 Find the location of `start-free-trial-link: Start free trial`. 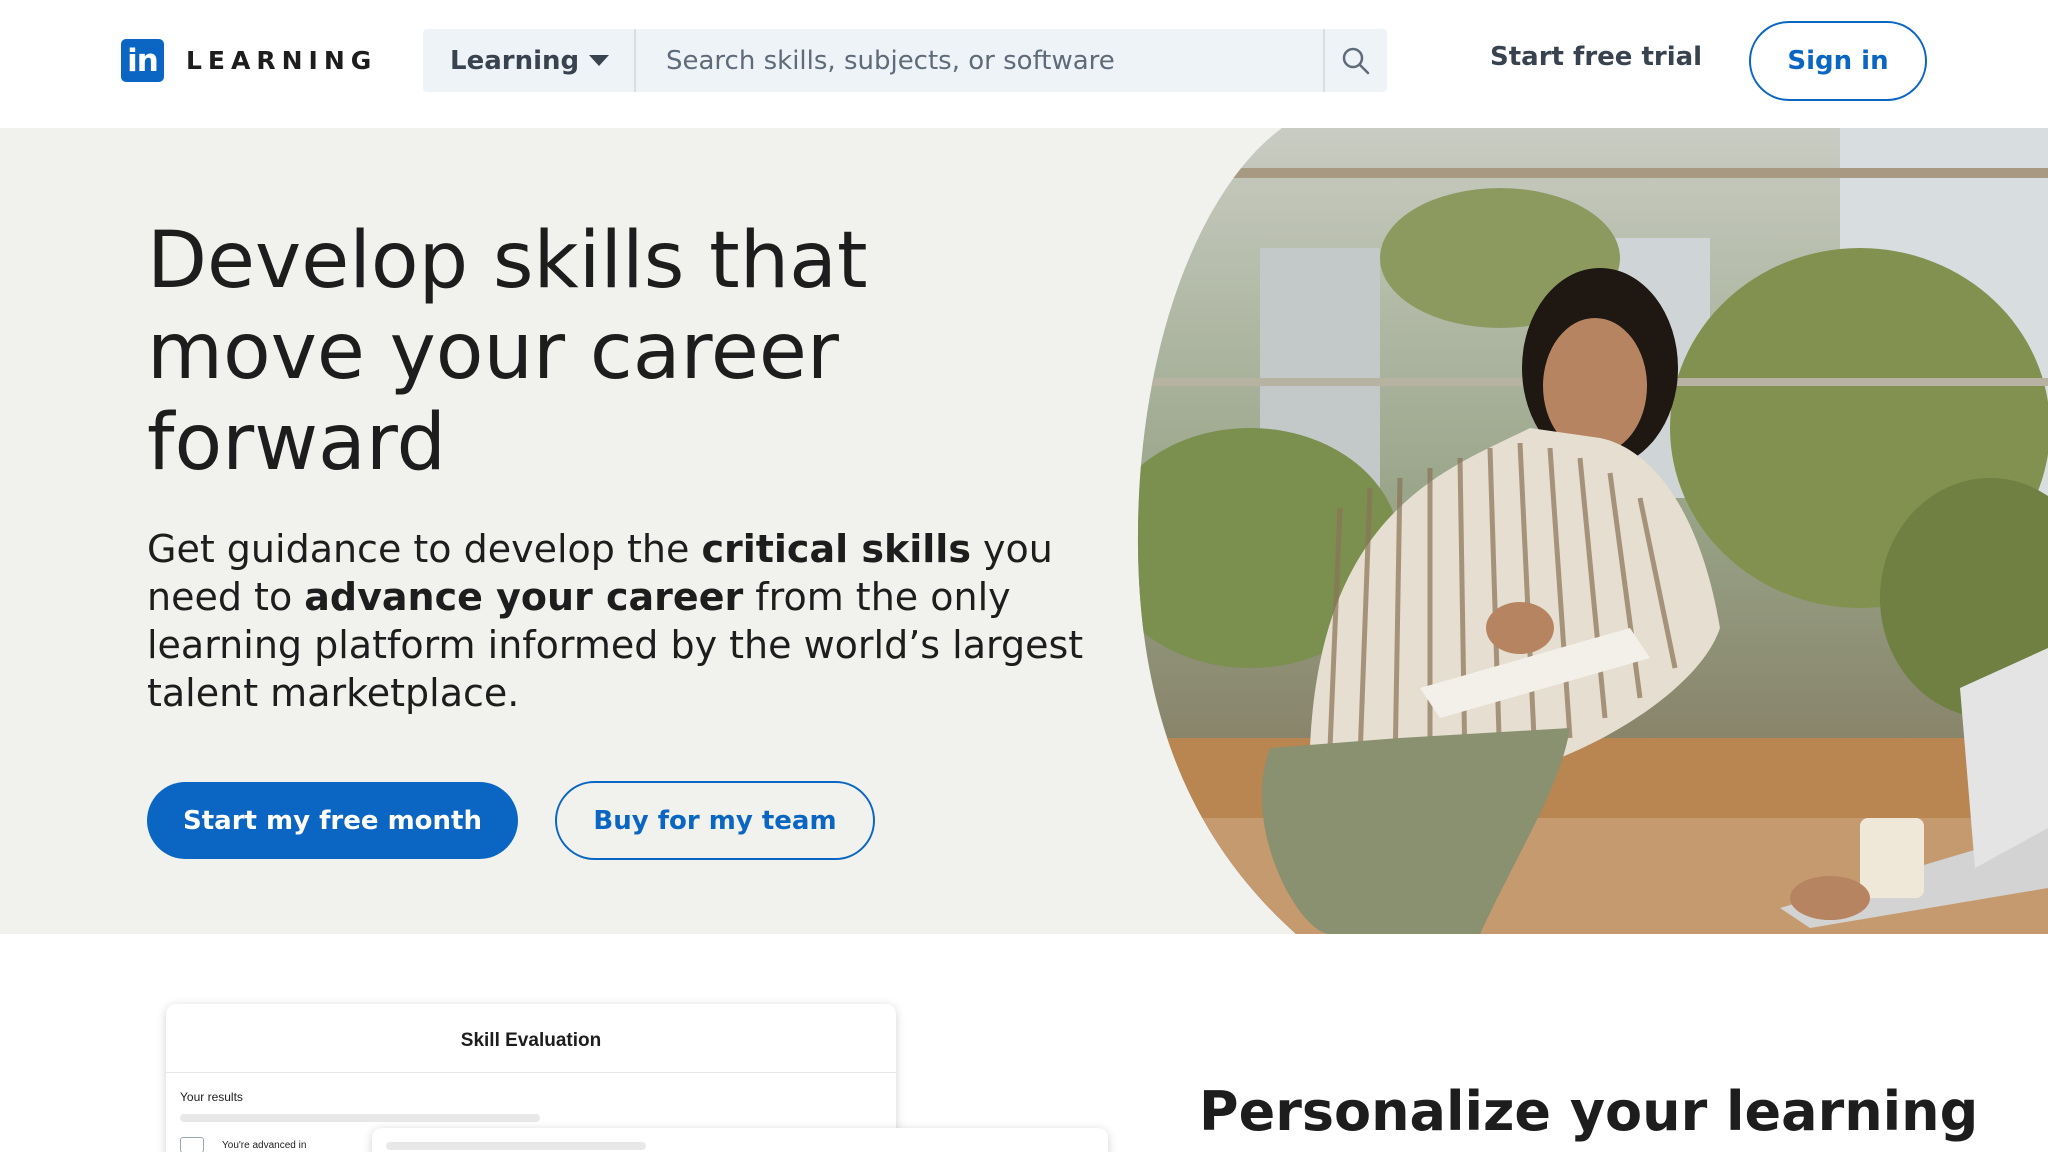

start-free-trial-link: Start free trial is located at coordinates (1596, 57).